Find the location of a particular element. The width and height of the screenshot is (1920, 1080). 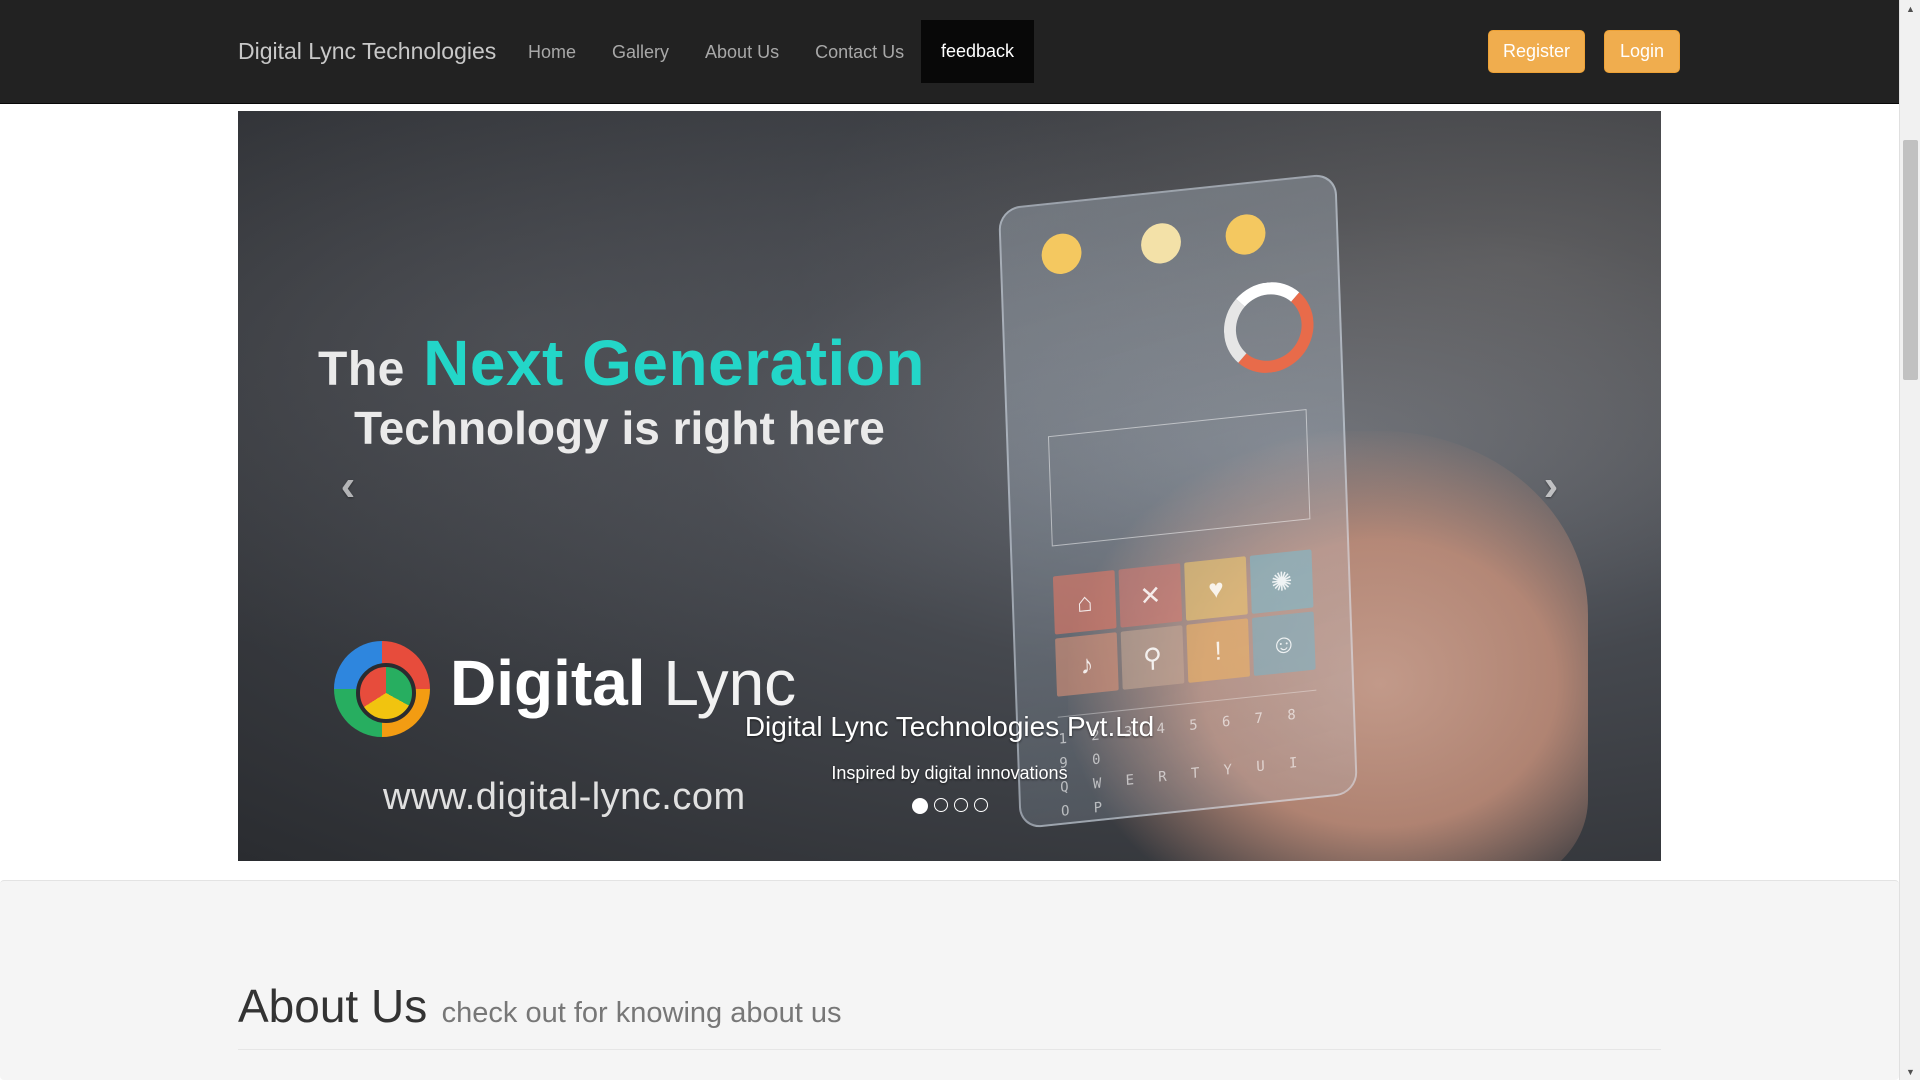

nav-link-about-us: About Us is located at coordinates (742, 52).